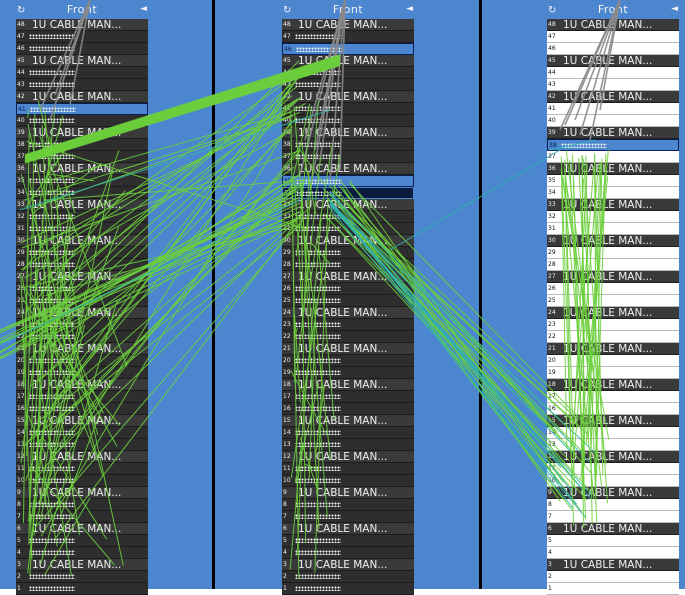  Describe the element at coordinates (82, 397) in the screenshot. I see `rack-unit-slot: 17` at that location.